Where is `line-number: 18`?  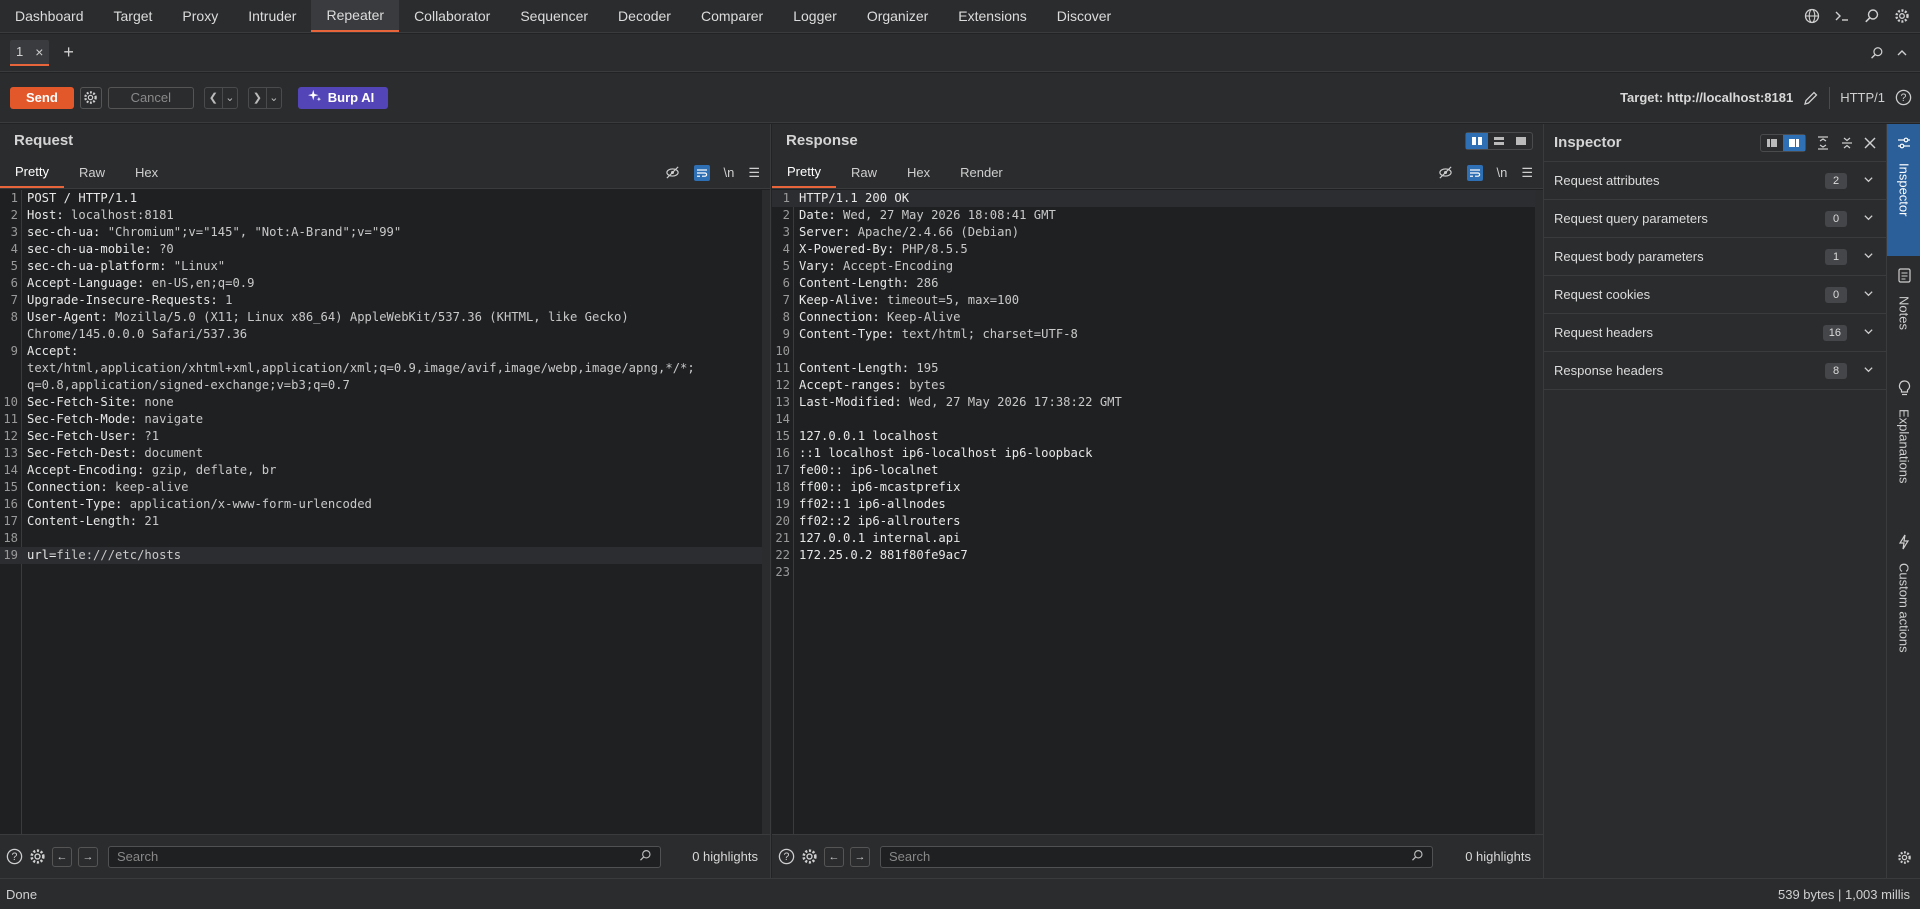 line-number: 18 is located at coordinates (10, 538).